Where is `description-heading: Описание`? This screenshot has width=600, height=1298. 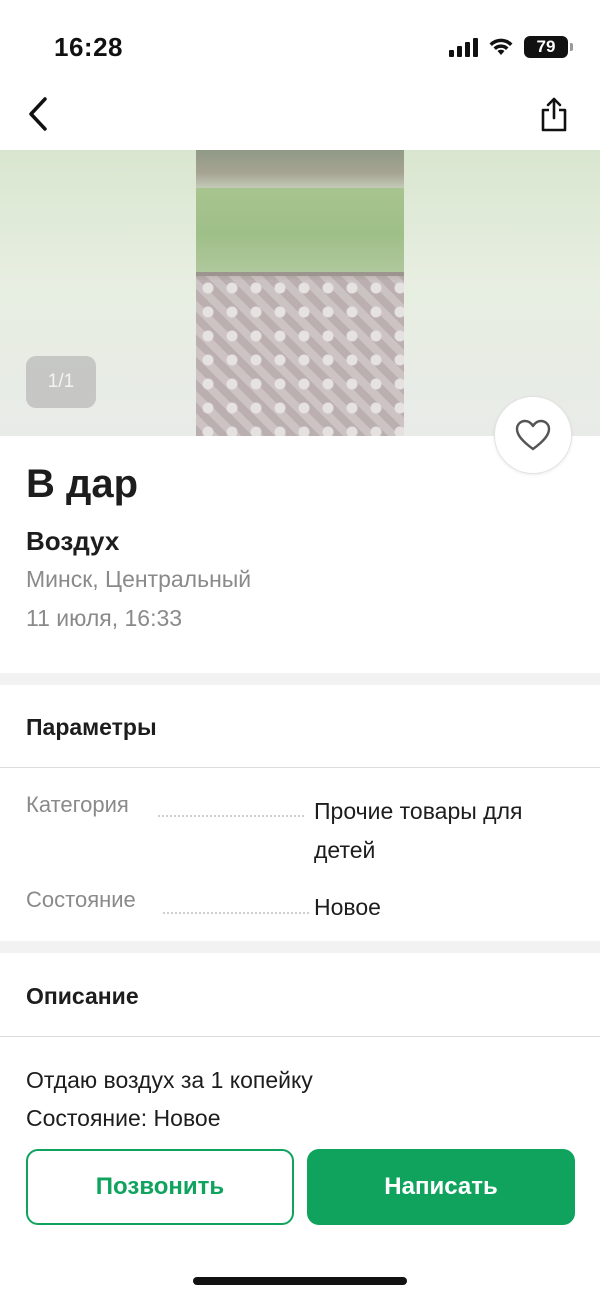
description-heading: Описание is located at coordinates (82, 996).